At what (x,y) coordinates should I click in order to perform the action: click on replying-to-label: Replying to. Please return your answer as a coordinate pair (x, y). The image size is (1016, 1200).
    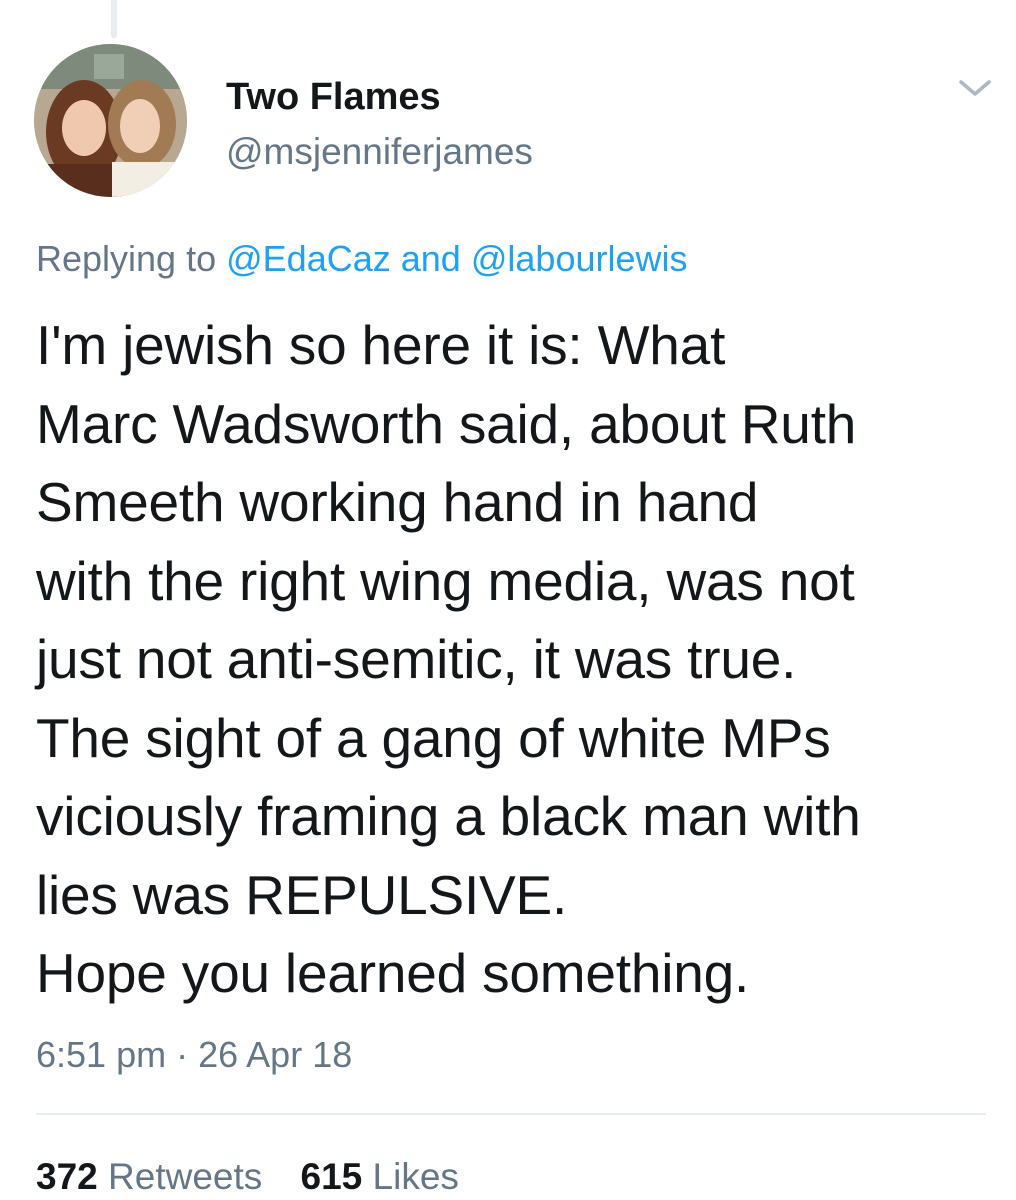
    Looking at the image, I should click on (126, 258).